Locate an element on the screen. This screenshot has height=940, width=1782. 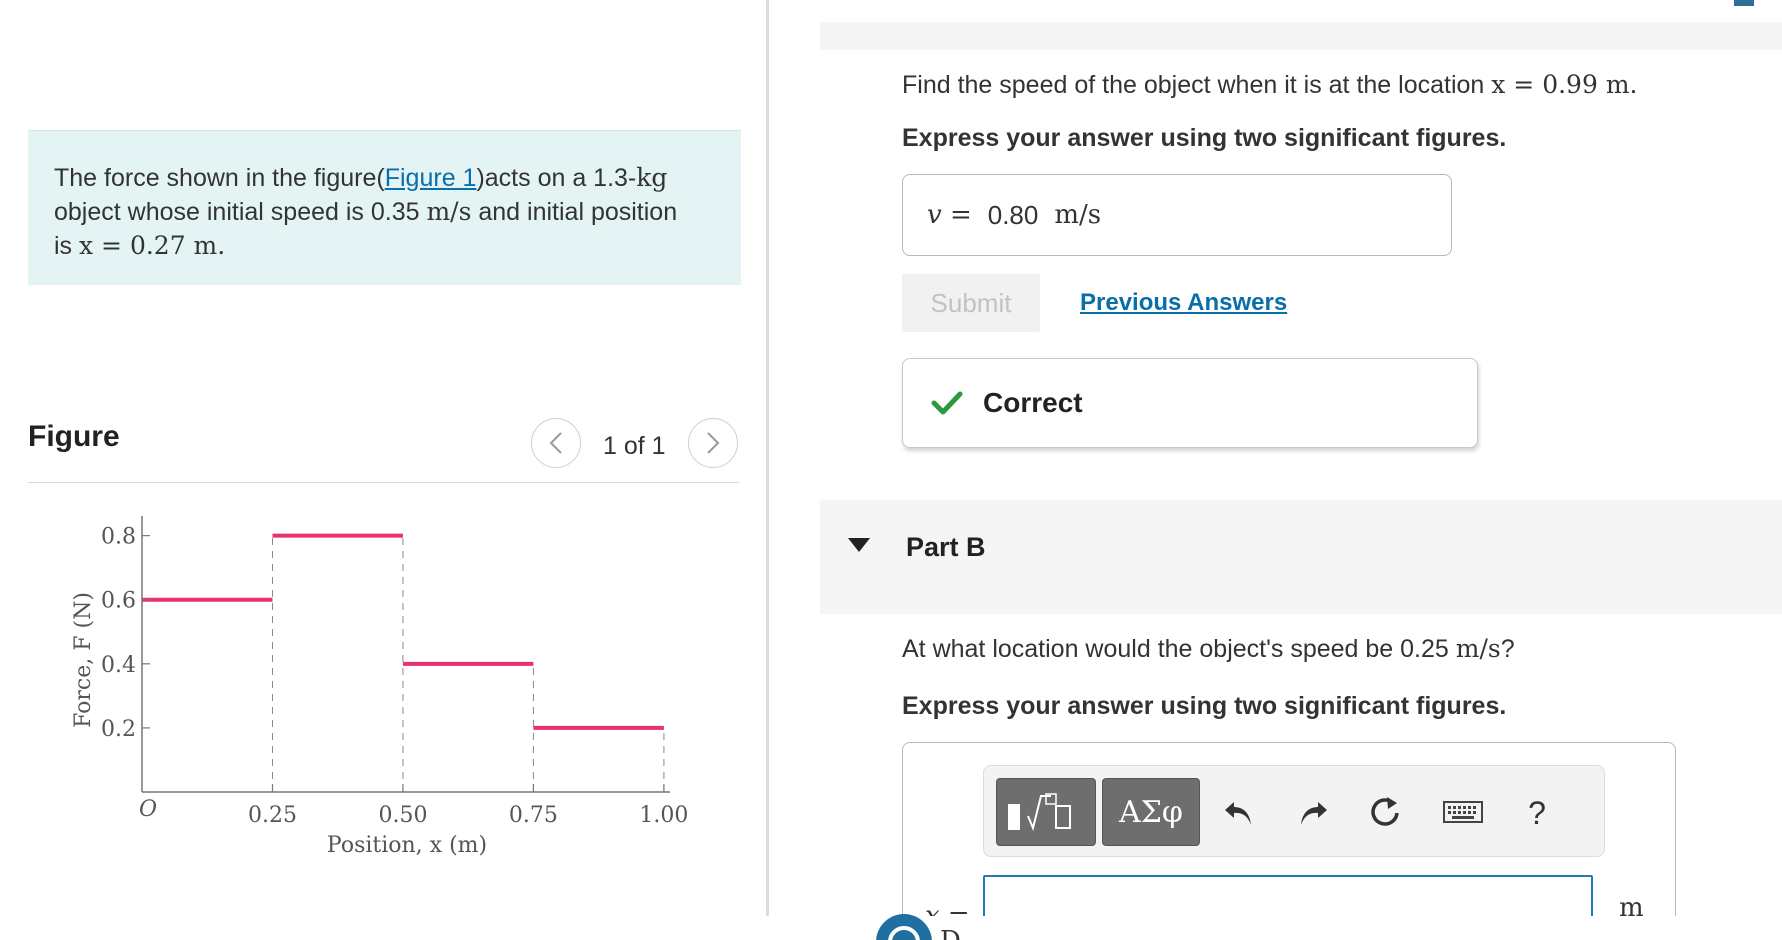
x-tick-label: 1.00 is located at coordinates (663, 815).